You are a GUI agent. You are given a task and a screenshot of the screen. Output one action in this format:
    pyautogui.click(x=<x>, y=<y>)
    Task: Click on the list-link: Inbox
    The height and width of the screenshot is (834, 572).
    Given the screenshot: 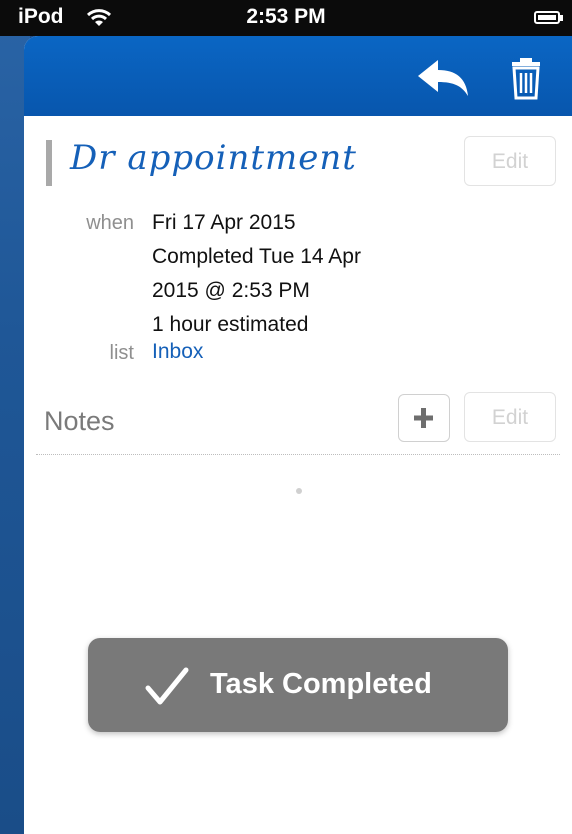 What is the action you would take?
    pyautogui.click(x=177, y=352)
    